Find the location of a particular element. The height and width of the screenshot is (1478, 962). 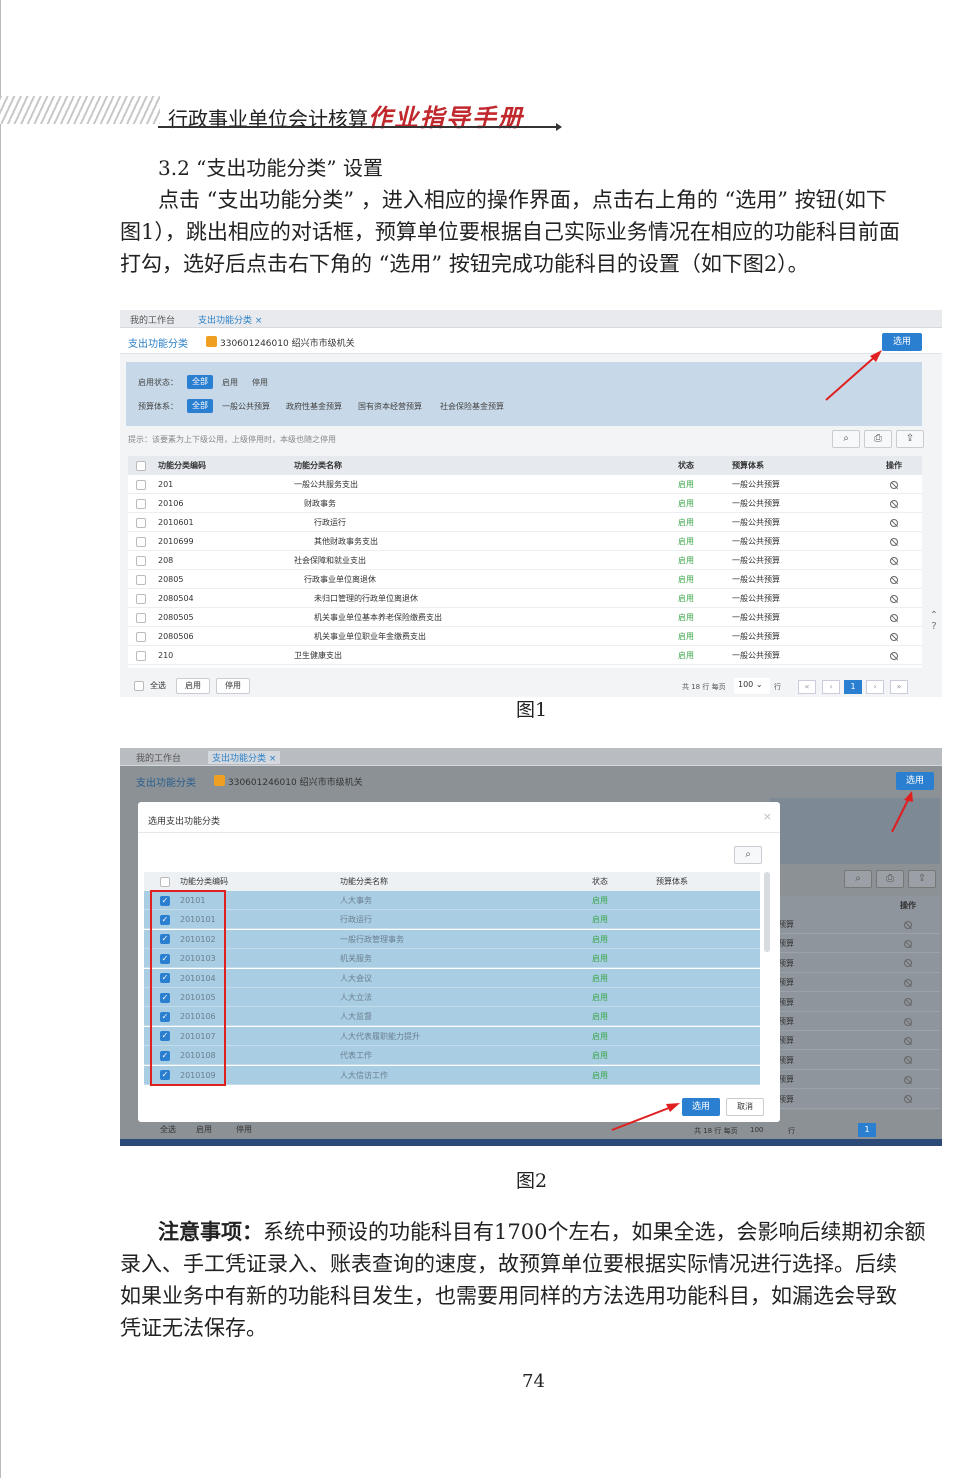

export-icon: ⇪ is located at coordinates (910, 439).